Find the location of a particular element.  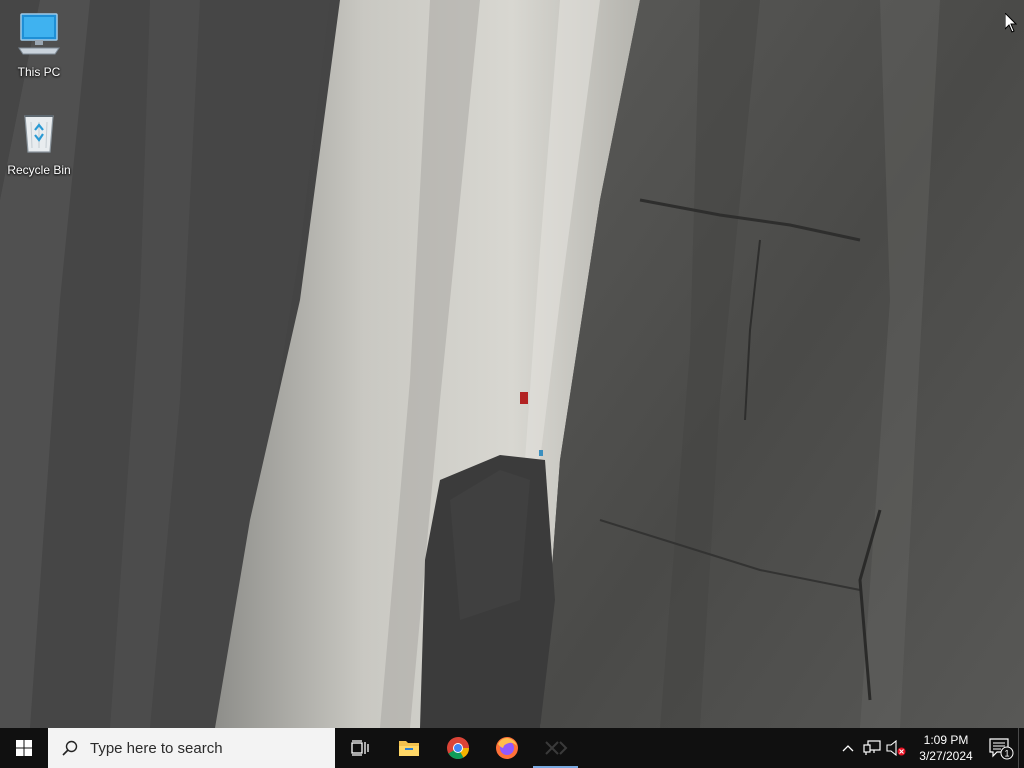

taskbar: Type here to search 1:09 PM 3/27/2024 1 is located at coordinates (512, 748).